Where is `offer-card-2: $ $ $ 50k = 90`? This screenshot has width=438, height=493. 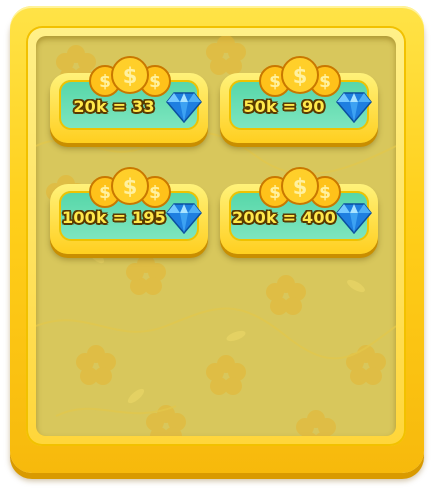 offer-card-2: $ $ $ 50k = 90 is located at coordinates (299, 99).